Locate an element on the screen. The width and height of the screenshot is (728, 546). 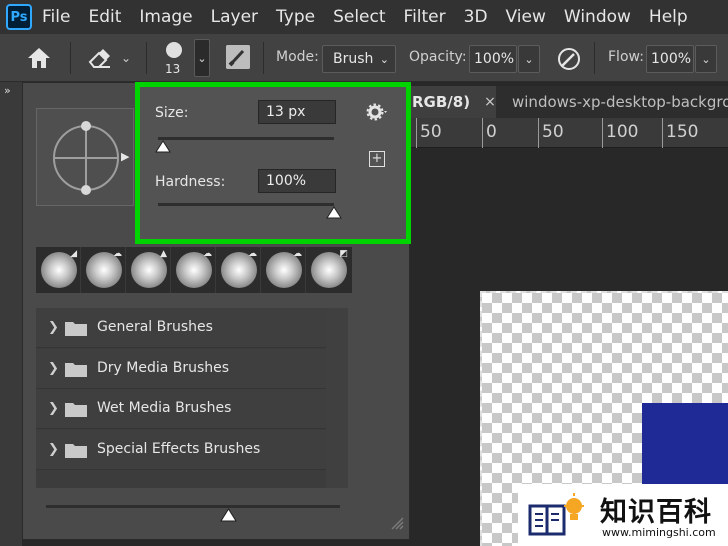
tab-close-icon: × is located at coordinates (490, 102).